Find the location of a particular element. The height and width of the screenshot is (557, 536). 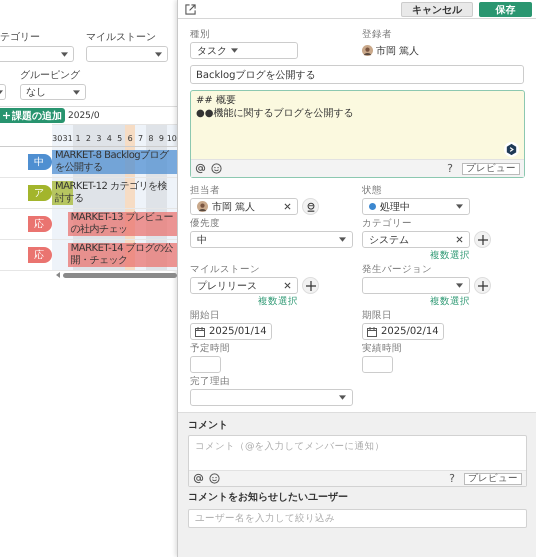

external-link-icon is located at coordinates (190, 9).